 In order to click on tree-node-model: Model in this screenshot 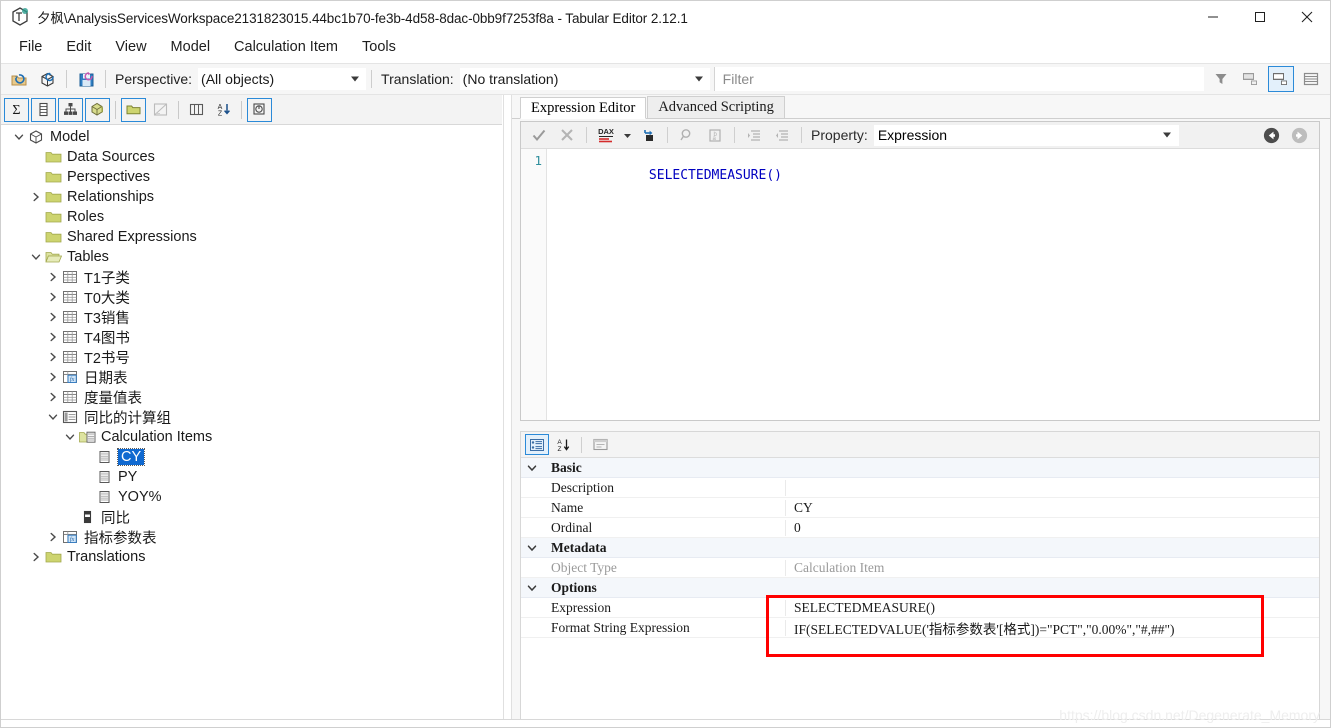, I will do `click(251, 137)`.